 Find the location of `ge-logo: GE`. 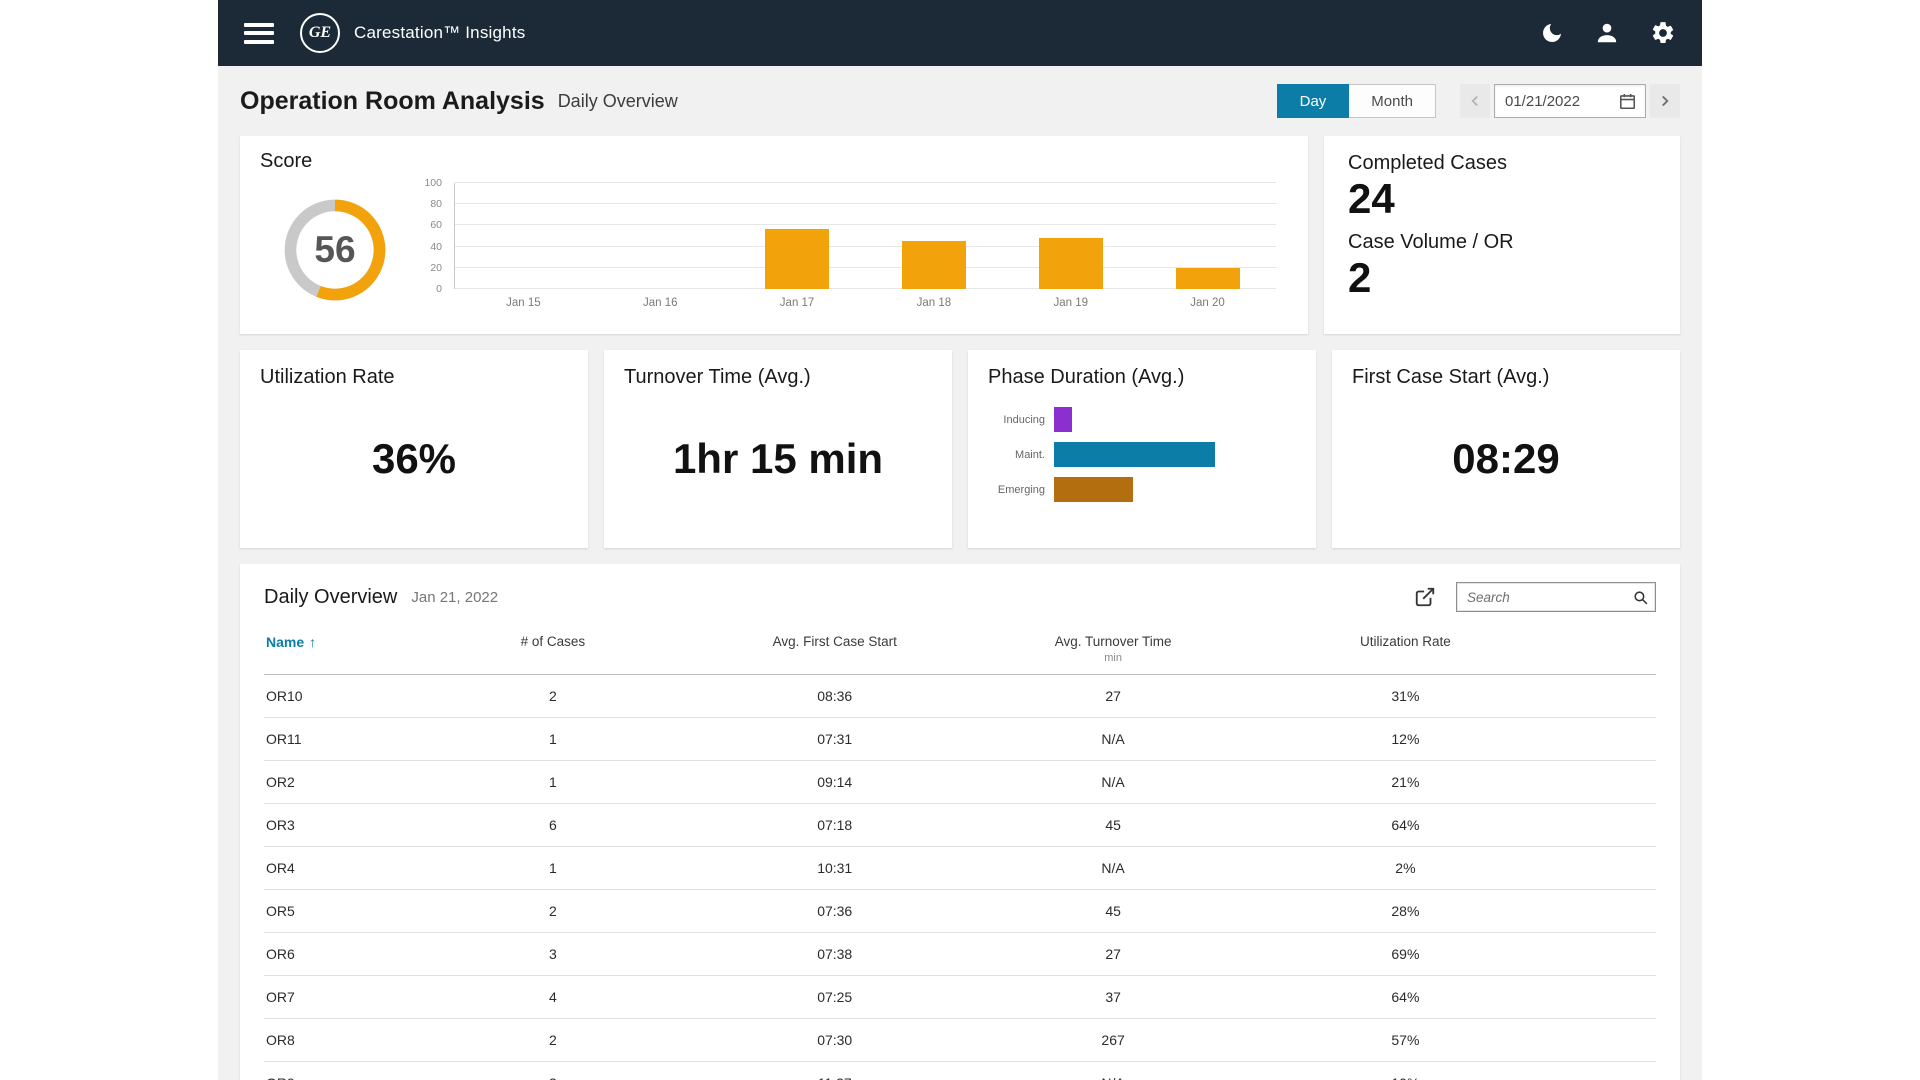

ge-logo: GE is located at coordinates (320, 33).